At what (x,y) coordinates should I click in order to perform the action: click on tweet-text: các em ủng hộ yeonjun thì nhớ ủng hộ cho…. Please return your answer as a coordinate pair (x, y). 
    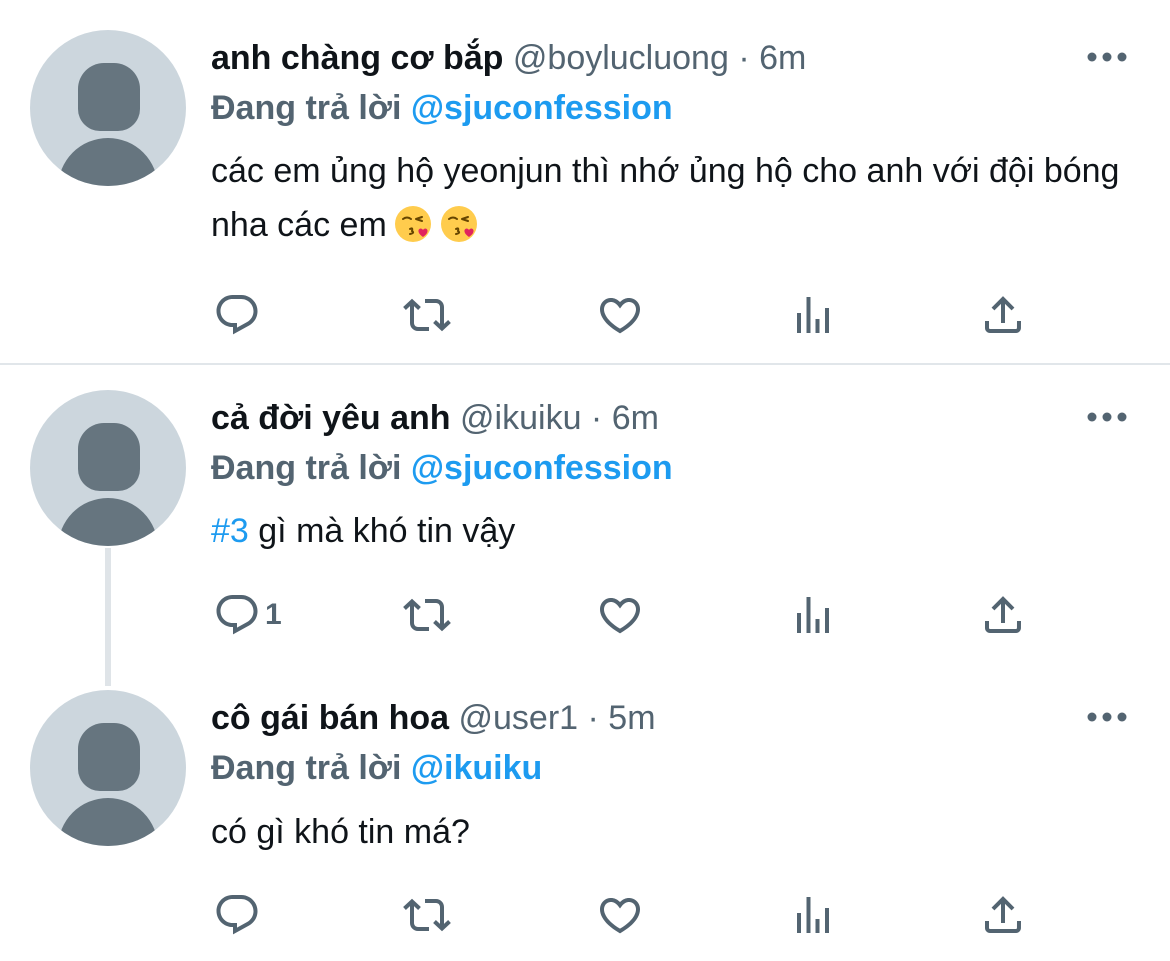
    Looking at the image, I should click on (676, 198).